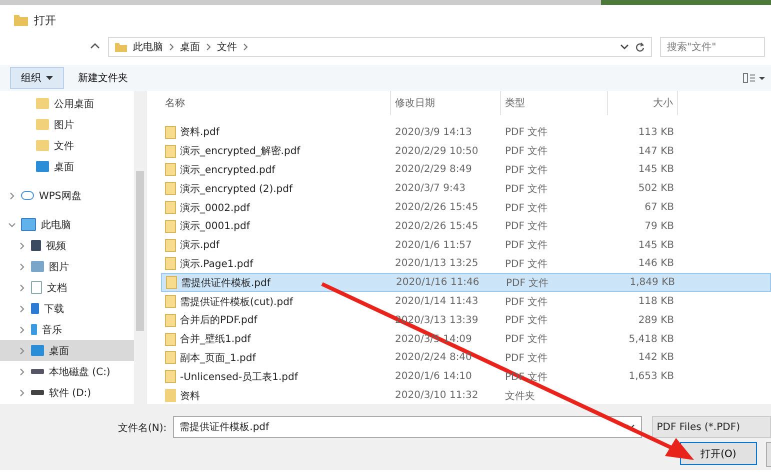 This screenshot has width=771, height=474. I want to click on file-row: 演示_encrypted (2).pdf 2020/3/7 9:43 PDF 文件 502 KB, so click(466, 188).